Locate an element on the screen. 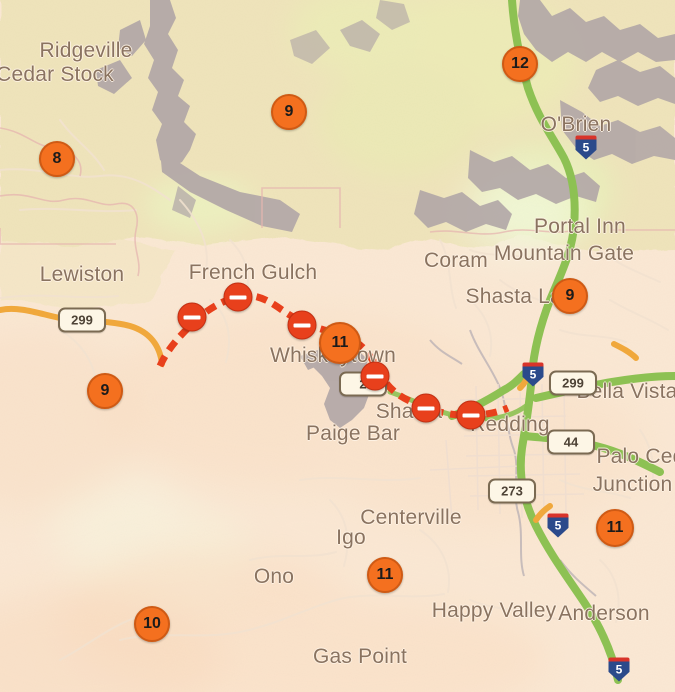 This screenshot has height=692, width=675. cluster-count: 8 is located at coordinates (57, 158).